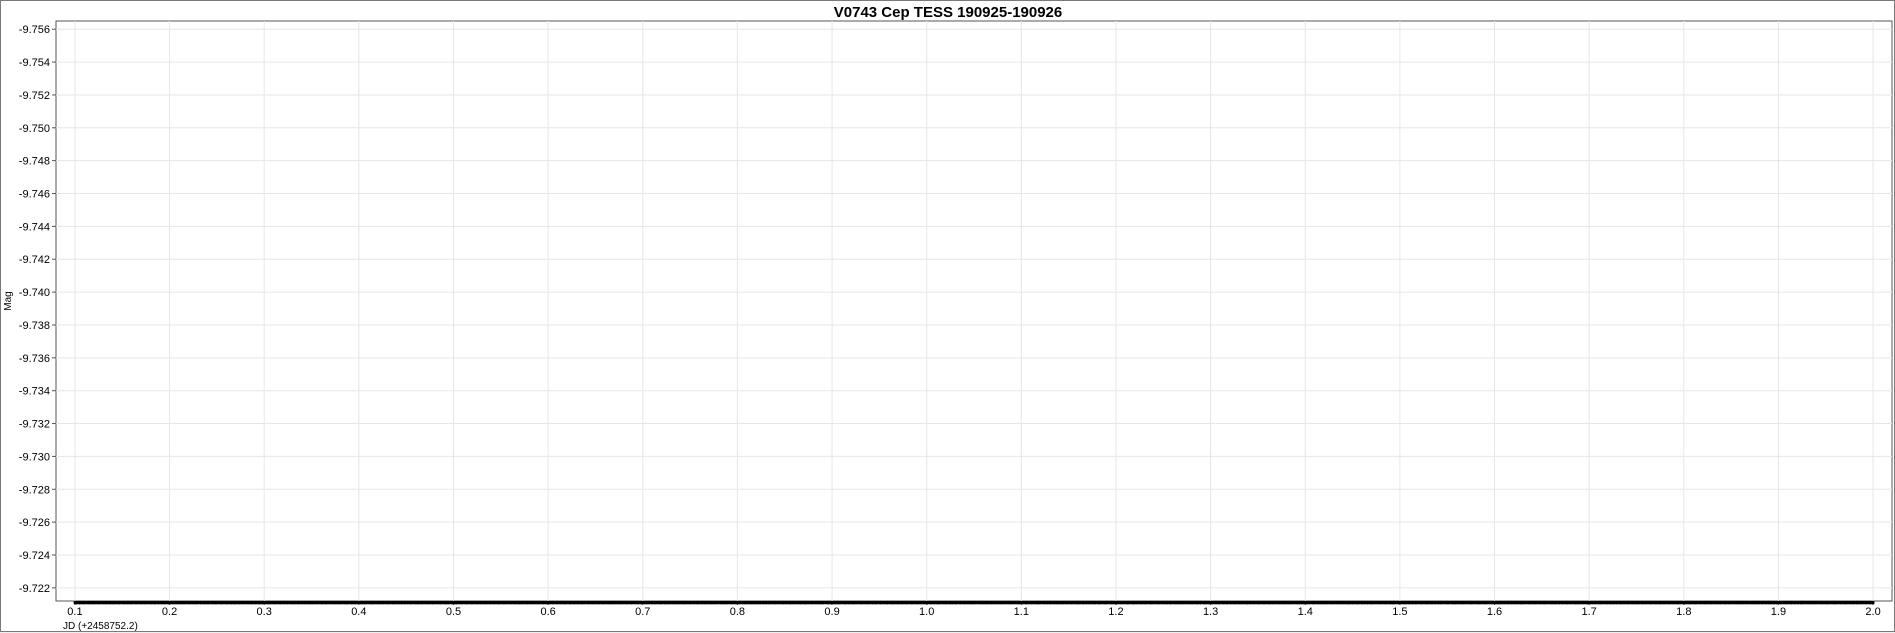  What do you see at coordinates (1399, 612) in the screenshot?
I see `x-tick-label: 1.5` at bounding box center [1399, 612].